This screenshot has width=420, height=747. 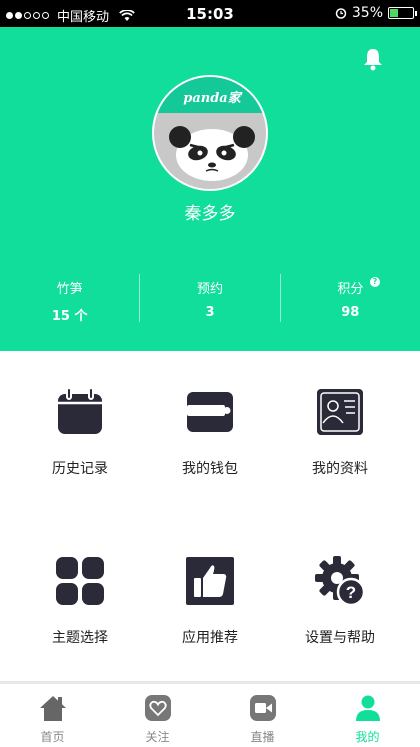 What do you see at coordinates (210, 211) in the screenshot?
I see `username: 秦多多` at bounding box center [210, 211].